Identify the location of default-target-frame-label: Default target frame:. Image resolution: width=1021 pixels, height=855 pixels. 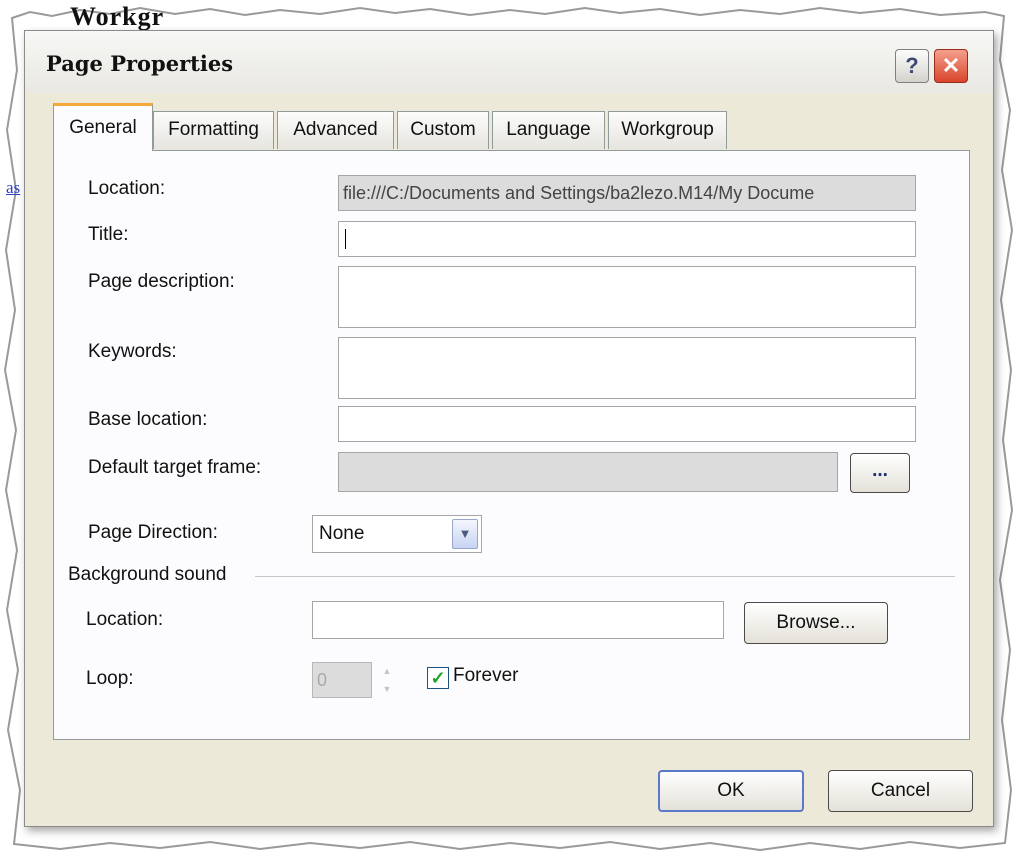
(175, 467).